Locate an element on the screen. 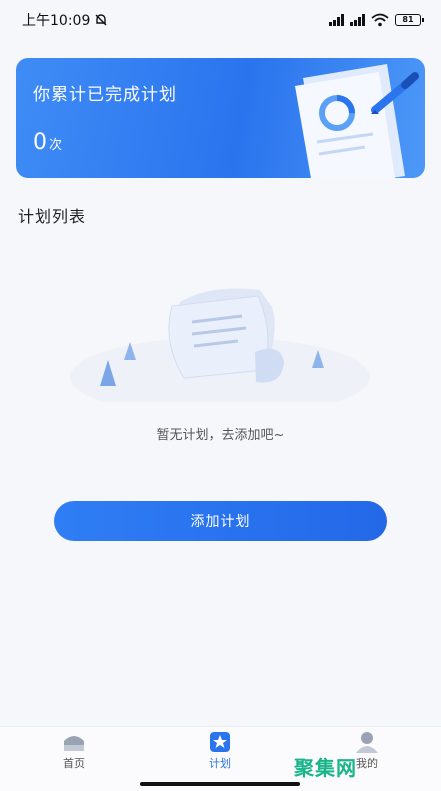 The image size is (441, 791). nav-label-mine: 我的 is located at coordinates (367, 763).